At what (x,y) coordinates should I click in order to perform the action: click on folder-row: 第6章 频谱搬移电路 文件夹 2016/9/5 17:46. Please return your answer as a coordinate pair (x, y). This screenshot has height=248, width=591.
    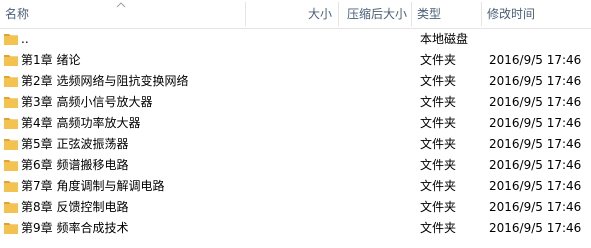
    Looking at the image, I should click on (295, 165).